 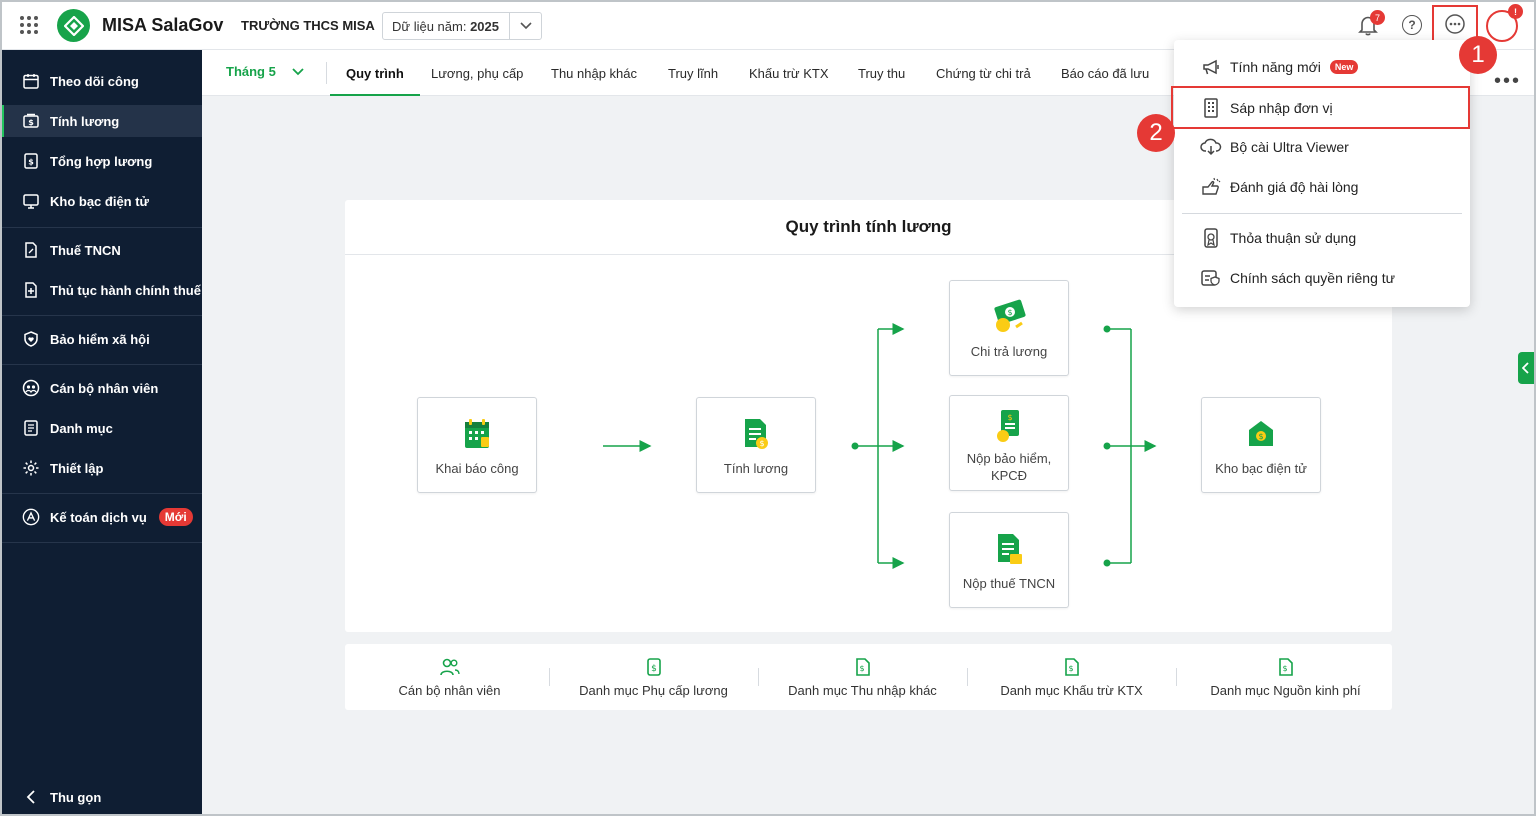 What do you see at coordinates (756, 468) in the screenshot?
I see `step-label: Tính lương` at bounding box center [756, 468].